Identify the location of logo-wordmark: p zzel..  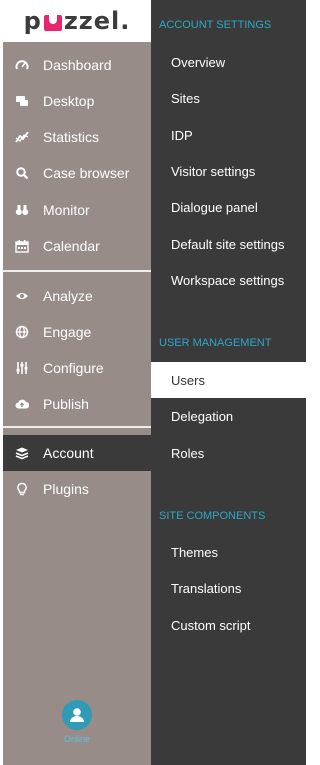
(77, 21).